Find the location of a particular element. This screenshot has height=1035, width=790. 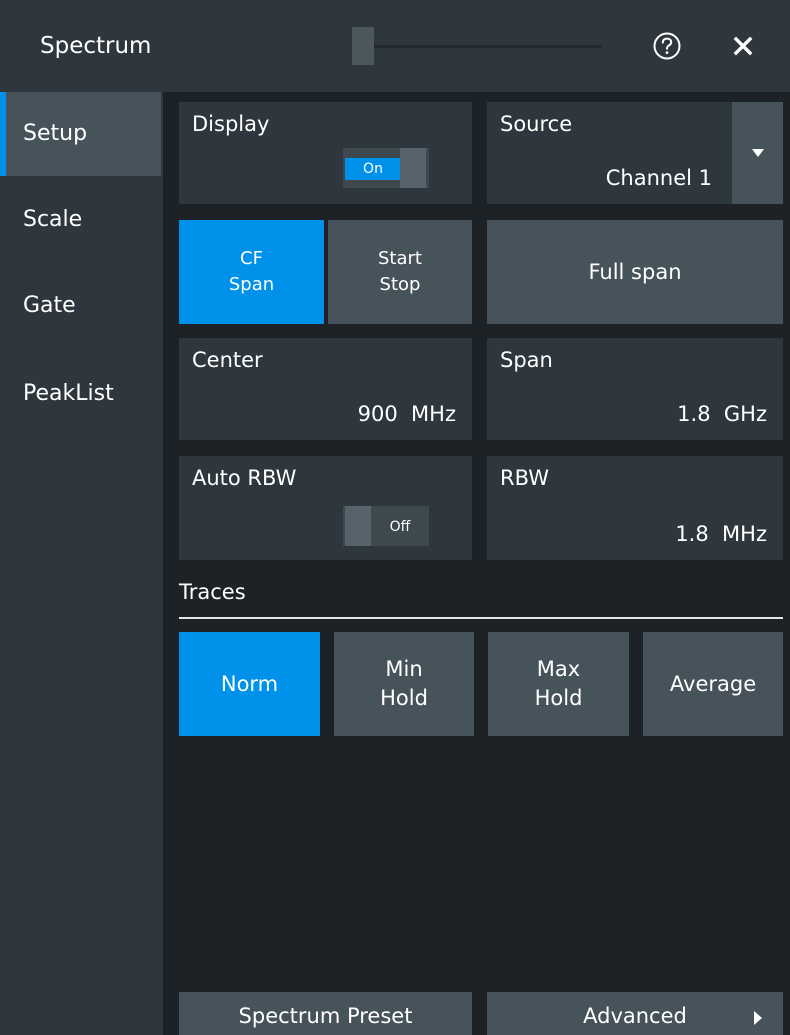

start-stop-line1: Start is located at coordinates (400, 258).